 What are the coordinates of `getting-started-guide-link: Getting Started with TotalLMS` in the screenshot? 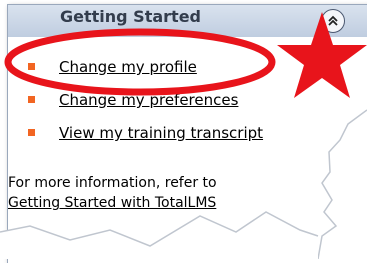 It's located at (112, 203).